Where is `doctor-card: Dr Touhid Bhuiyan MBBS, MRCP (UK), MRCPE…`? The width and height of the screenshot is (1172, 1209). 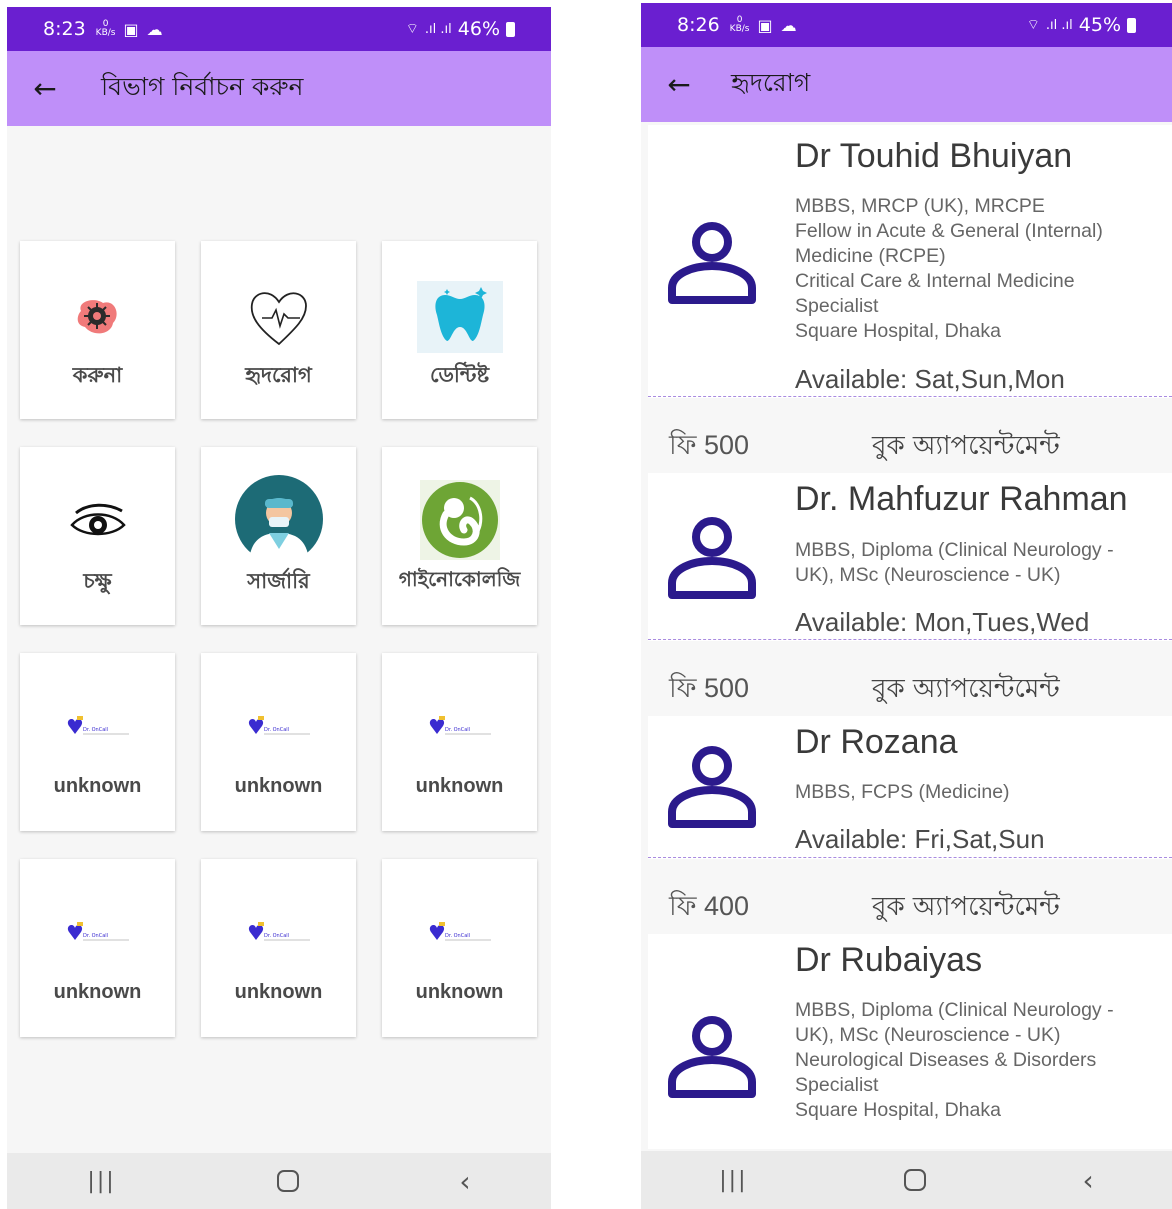 doctor-card: Dr Touhid Bhuiyan MBBS, MRCP (UK), MRCPE… is located at coordinates (910, 261).